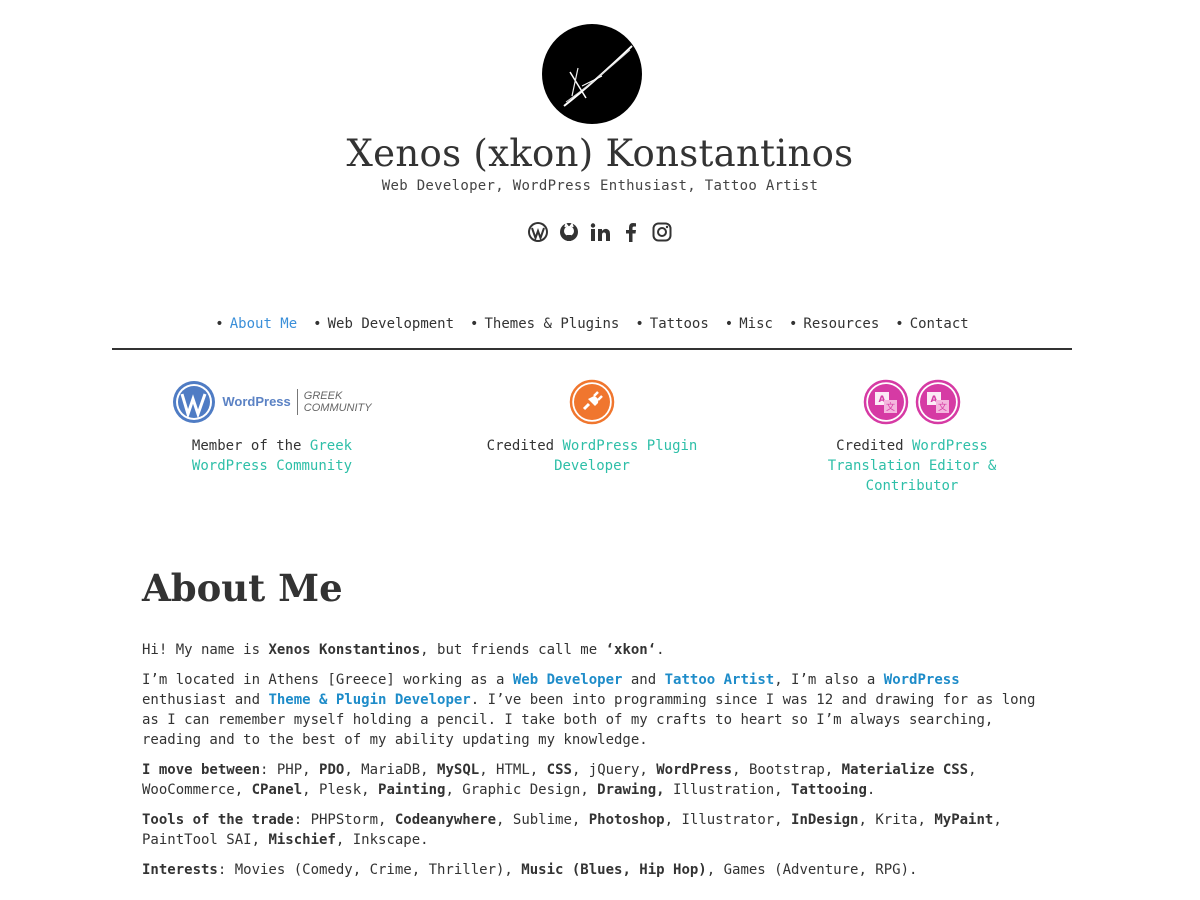  What do you see at coordinates (939, 324) in the screenshot?
I see `nav-label: Contact` at bounding box center [939, 324].